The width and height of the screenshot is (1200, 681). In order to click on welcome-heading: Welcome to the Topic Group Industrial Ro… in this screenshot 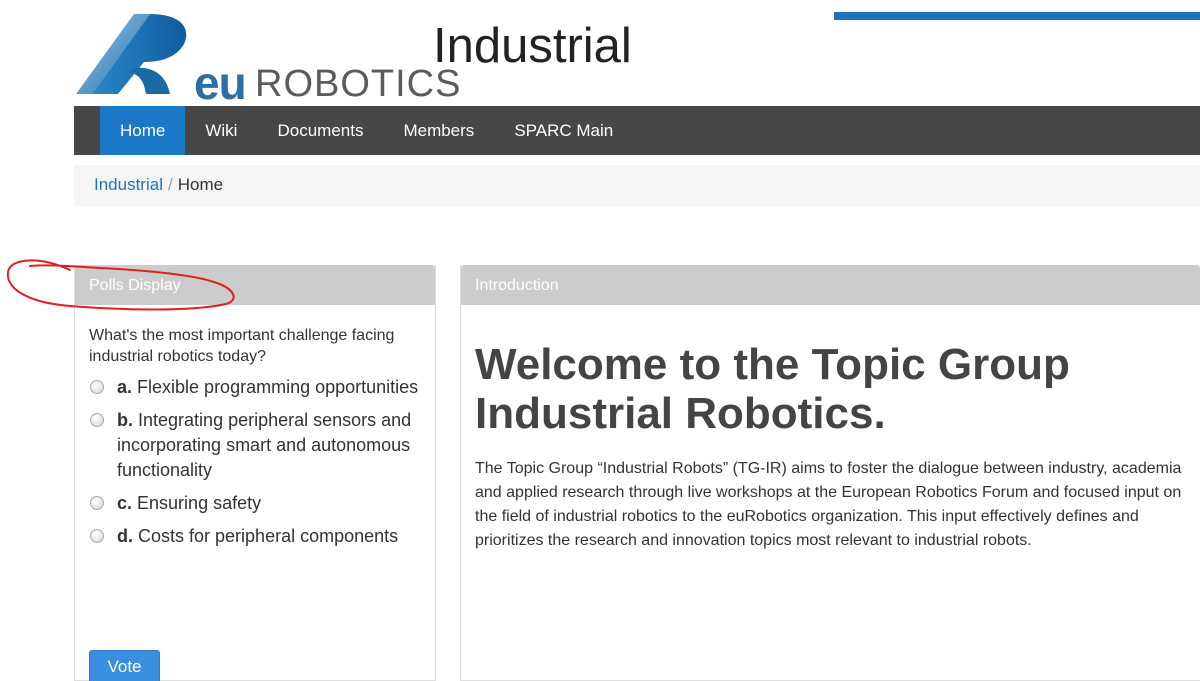, I will do `click(772, 389)`.